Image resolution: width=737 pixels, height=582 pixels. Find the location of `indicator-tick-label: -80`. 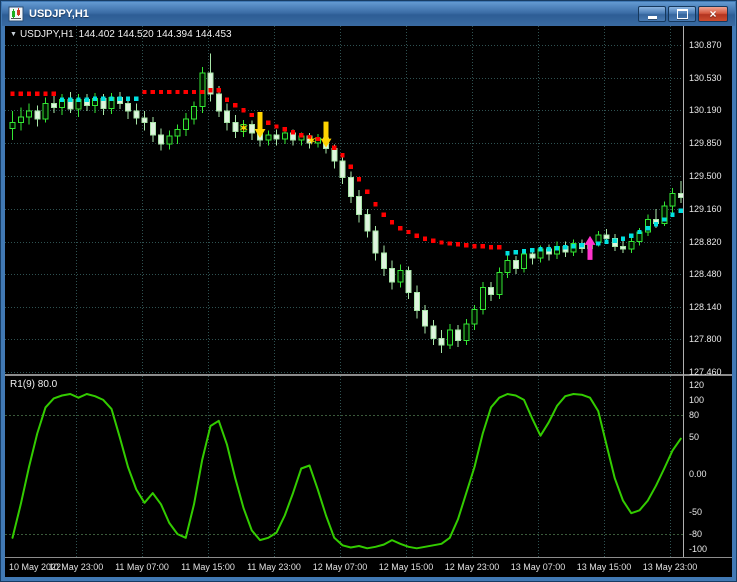

indicator-tick-label: -80 is located at coordinates (696, 534).